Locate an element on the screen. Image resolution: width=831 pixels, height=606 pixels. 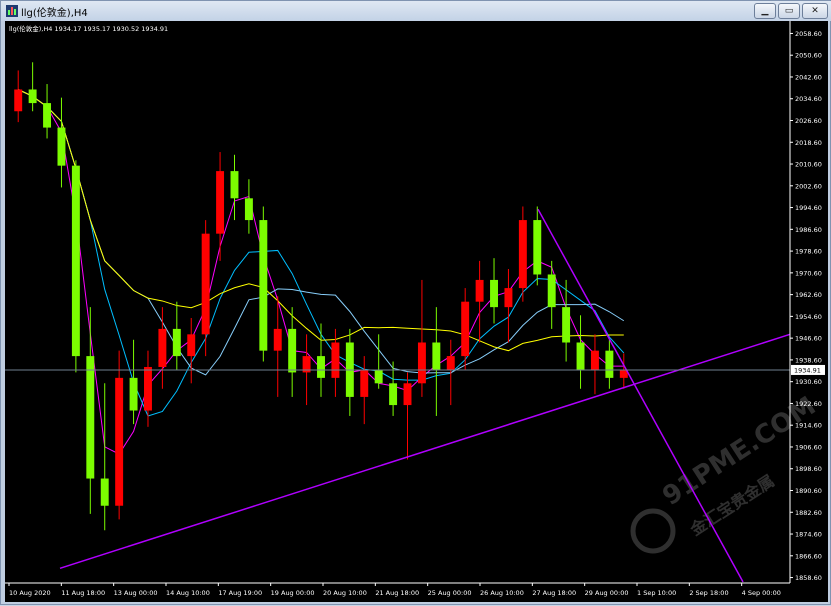
time-tick-label: 11 Aug 18:00 is located at coordinates (83, 593).